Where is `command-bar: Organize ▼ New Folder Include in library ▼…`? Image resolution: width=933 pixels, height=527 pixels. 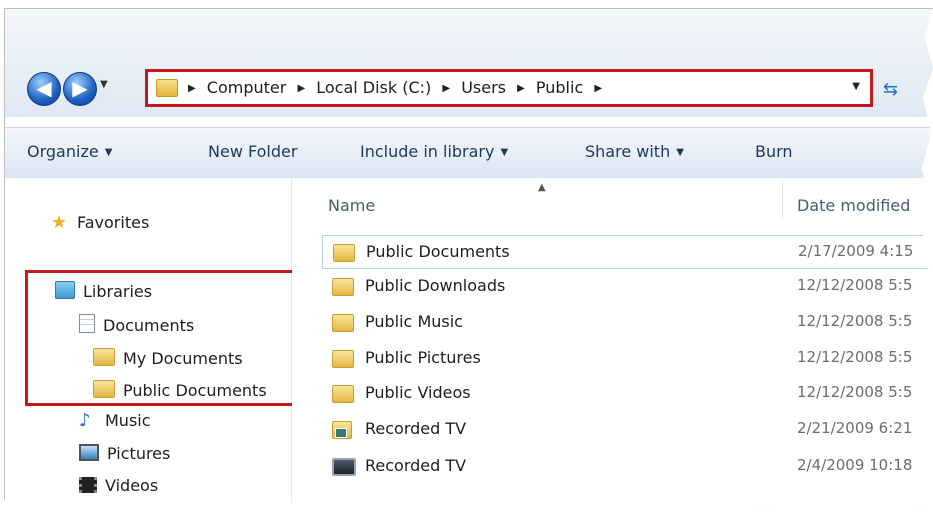
command-bar: Organize ▼ New Folder Include in library ▼… is located at coordinates (469, 153).